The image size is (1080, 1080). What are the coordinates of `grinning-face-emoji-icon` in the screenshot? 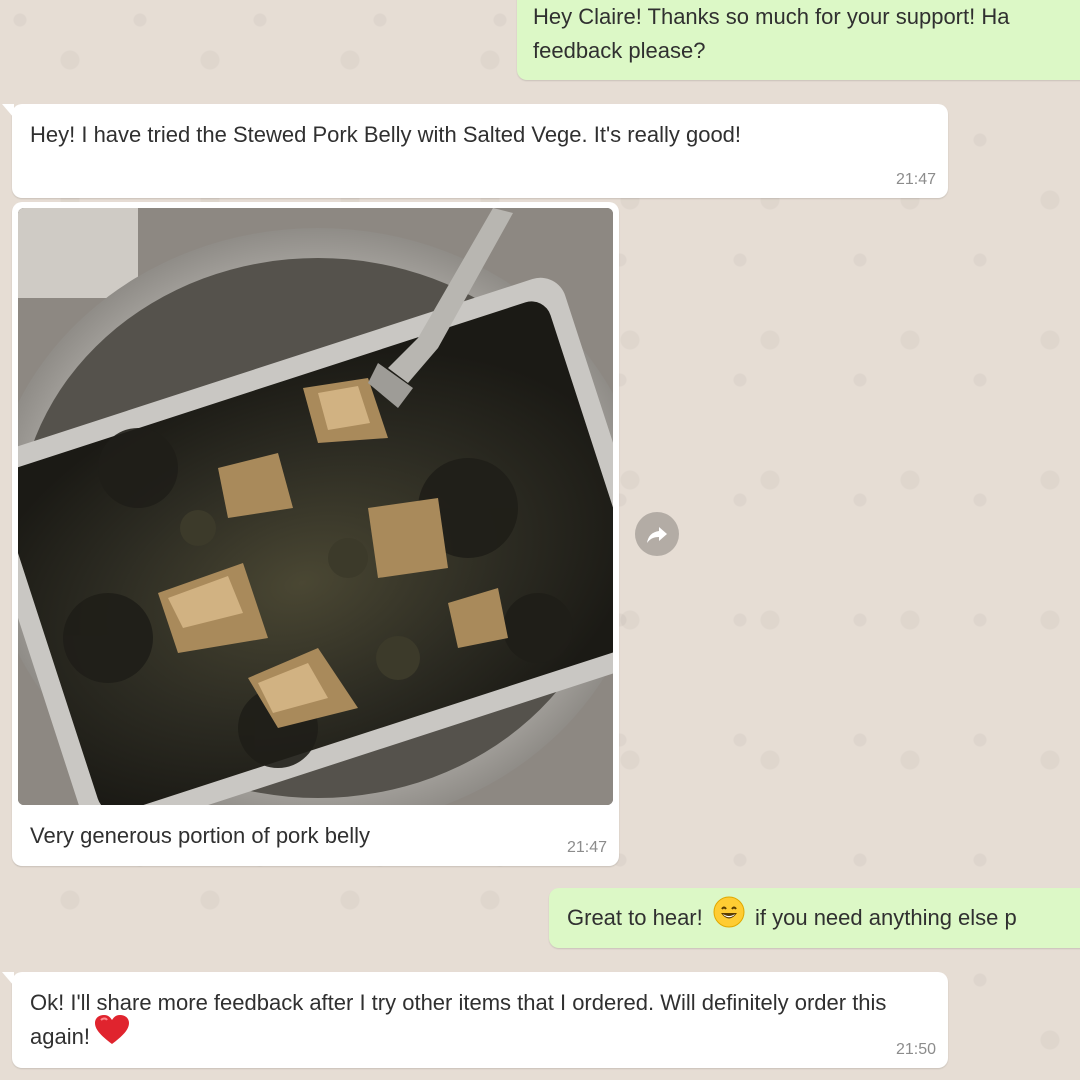 It's located at (729, 917).